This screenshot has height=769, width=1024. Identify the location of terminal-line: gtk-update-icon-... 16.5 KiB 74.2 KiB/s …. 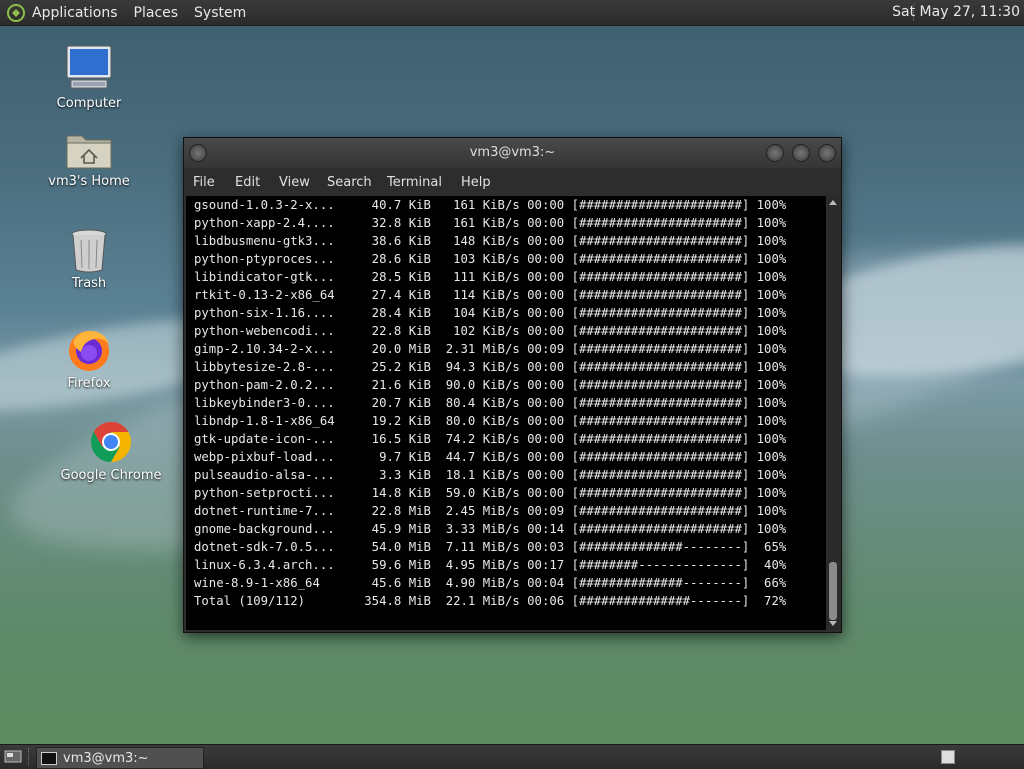
(490, 439).